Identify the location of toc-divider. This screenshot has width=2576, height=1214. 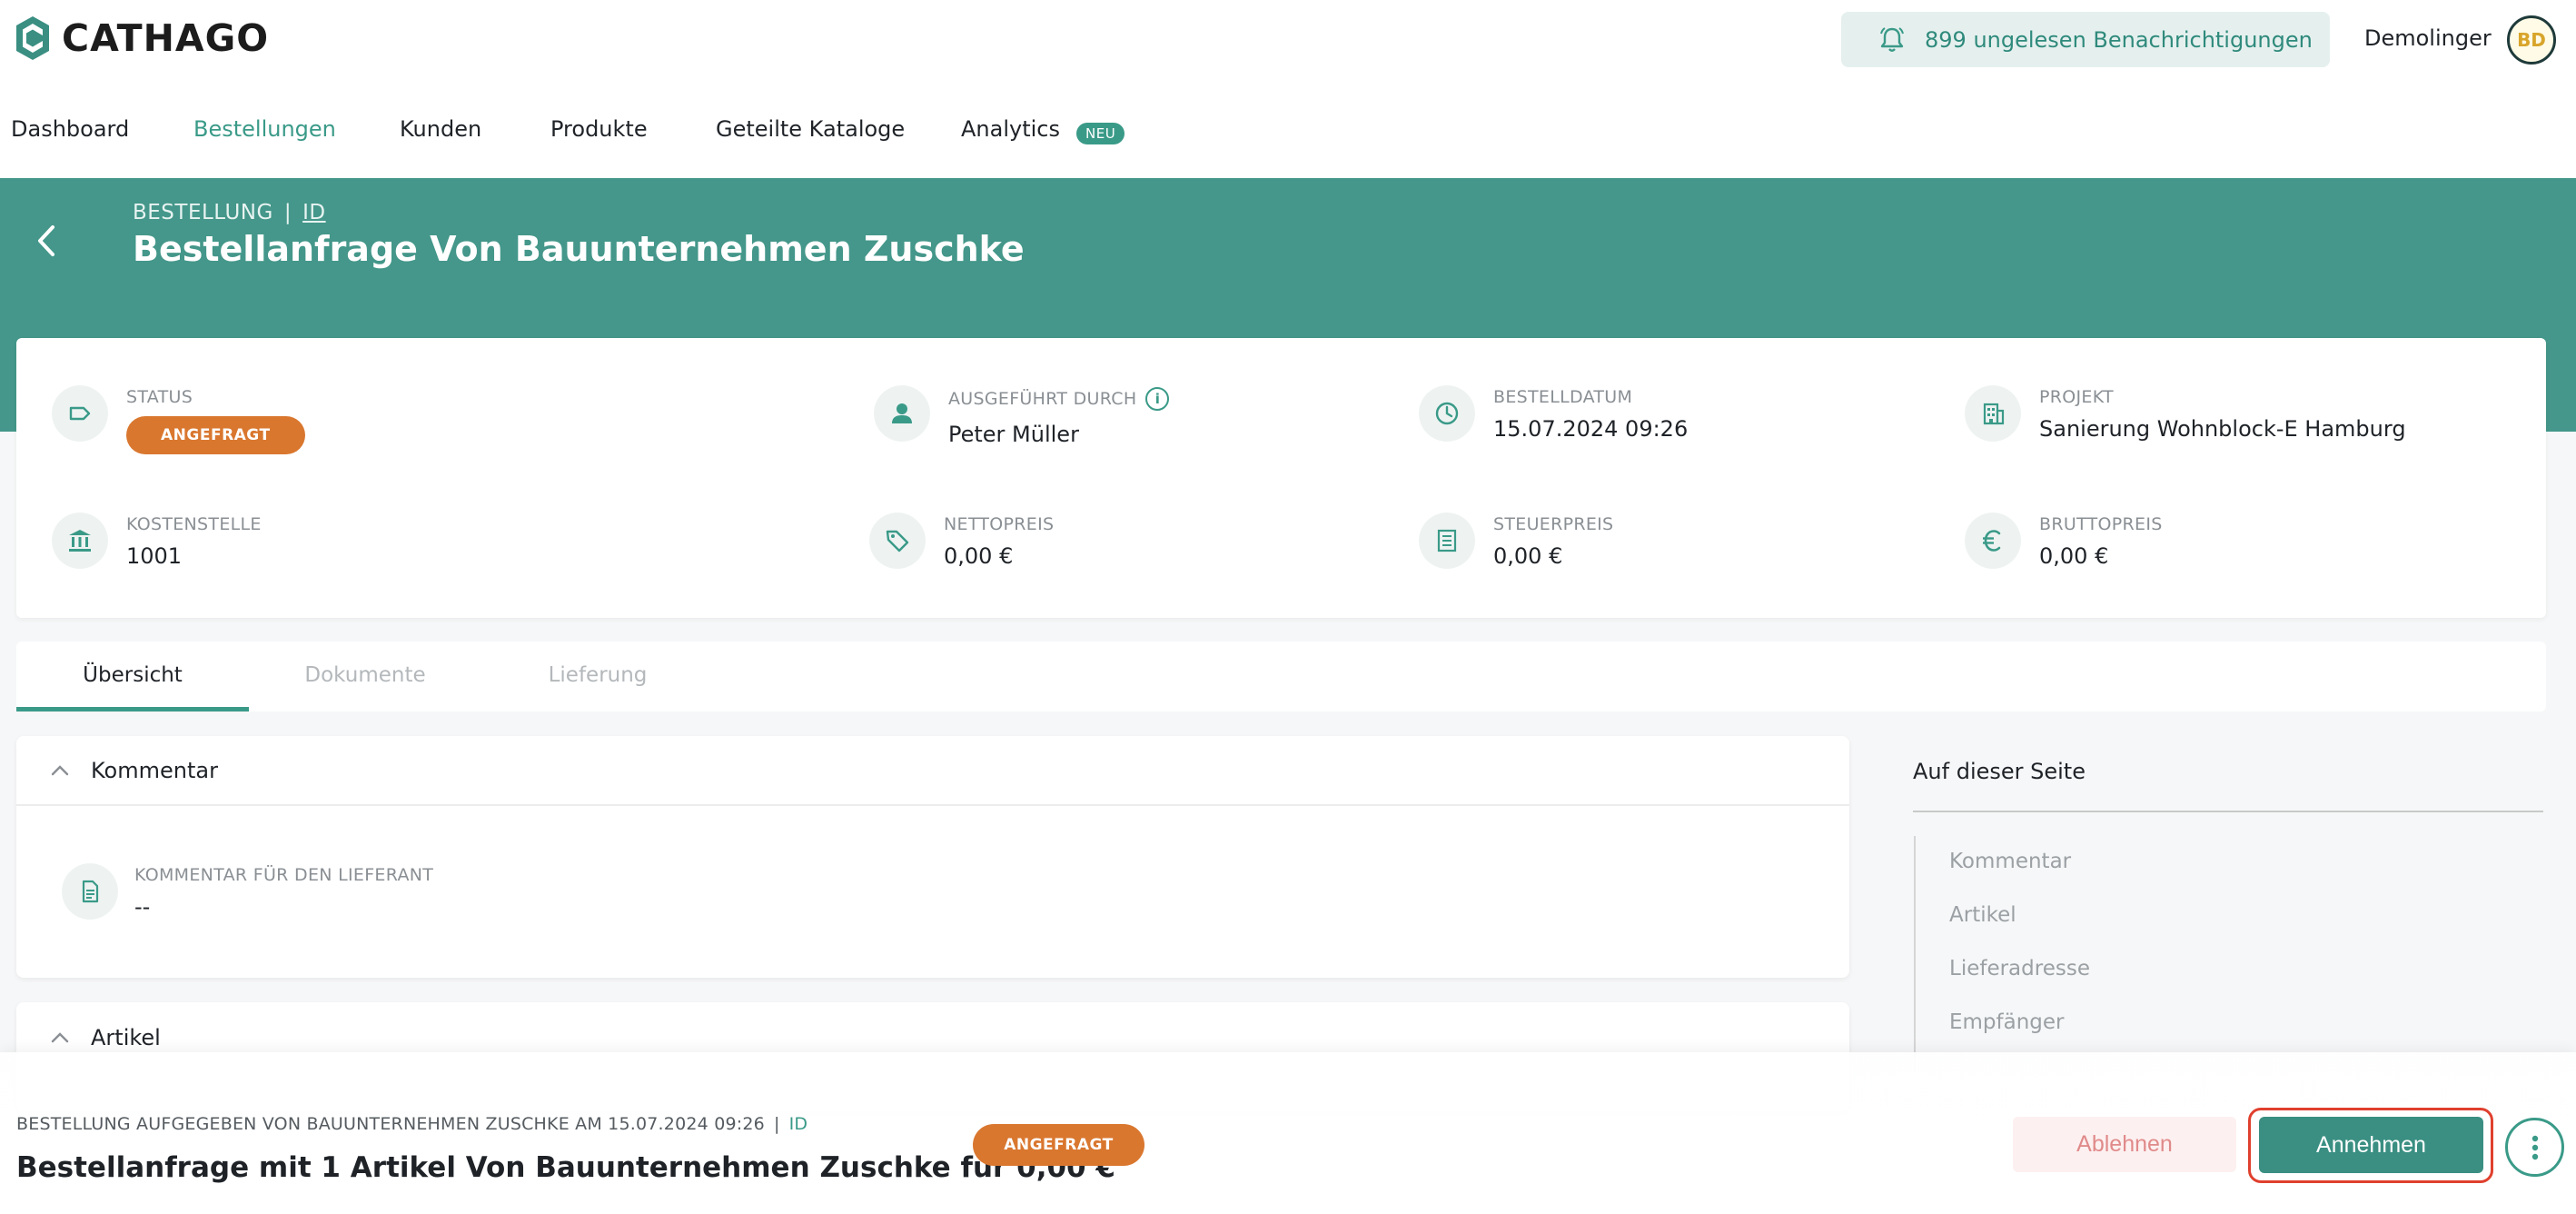
(2228, 811).